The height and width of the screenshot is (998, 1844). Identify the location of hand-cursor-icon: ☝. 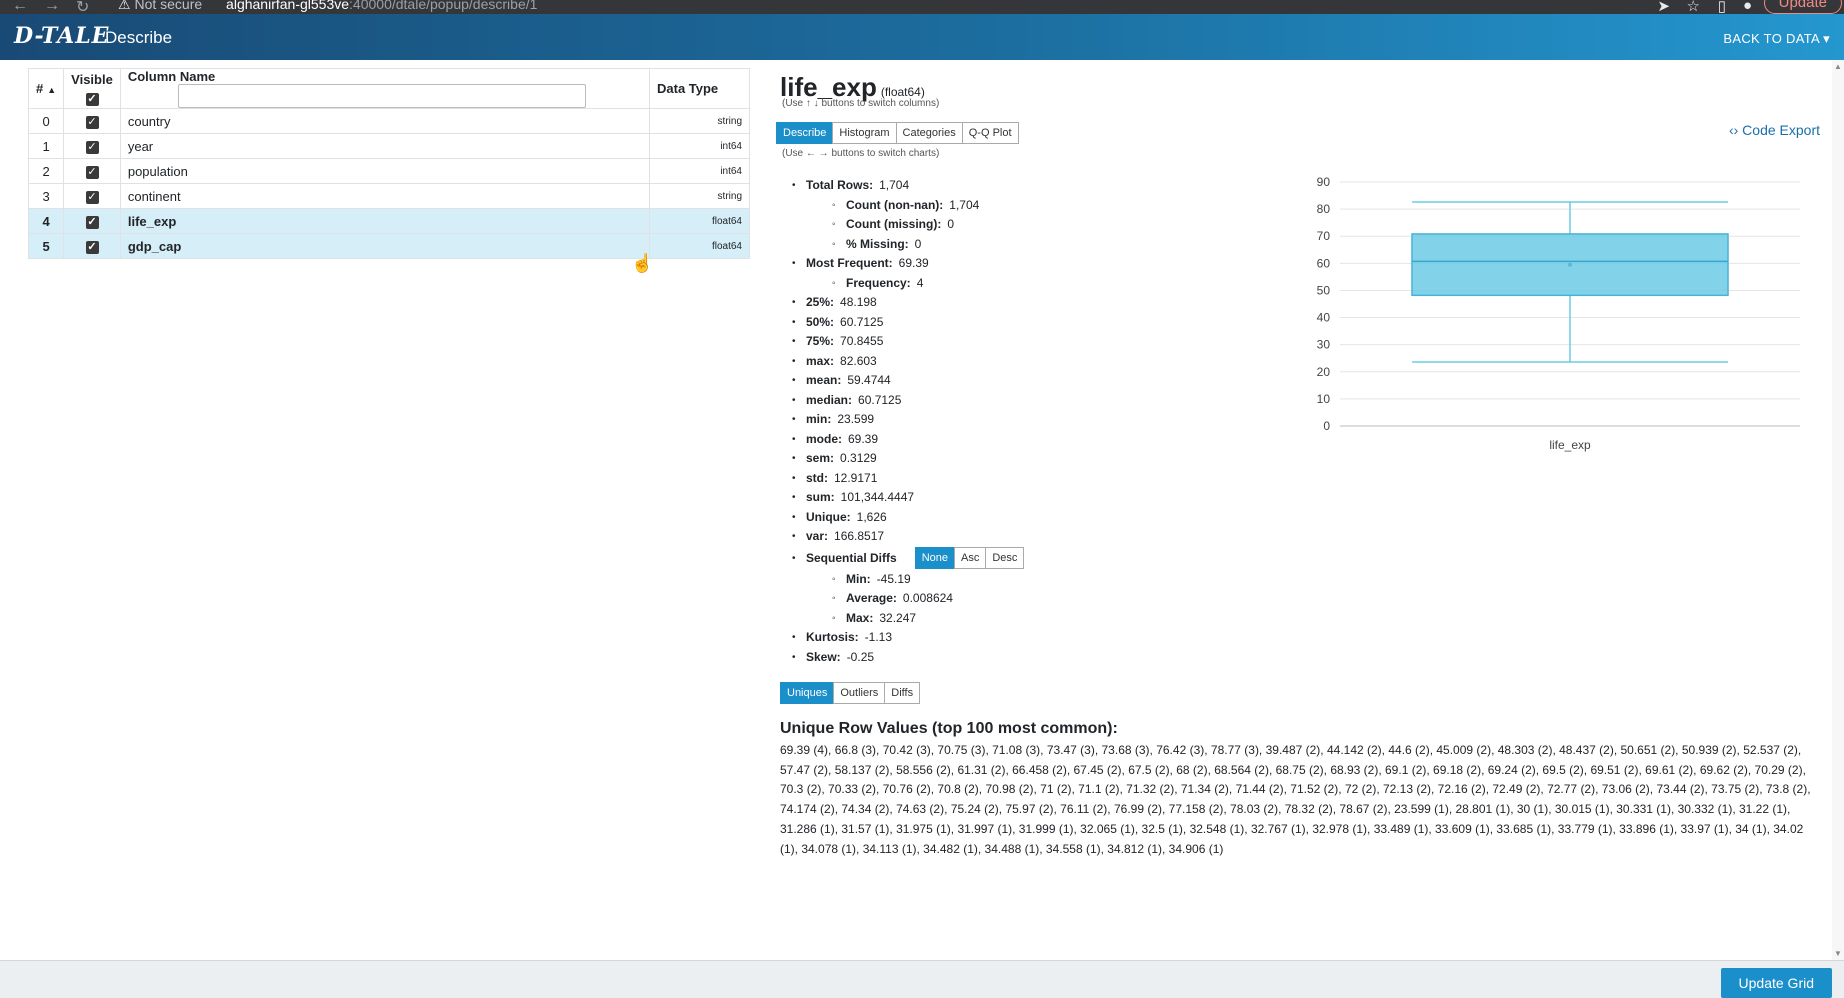
(642, 263).